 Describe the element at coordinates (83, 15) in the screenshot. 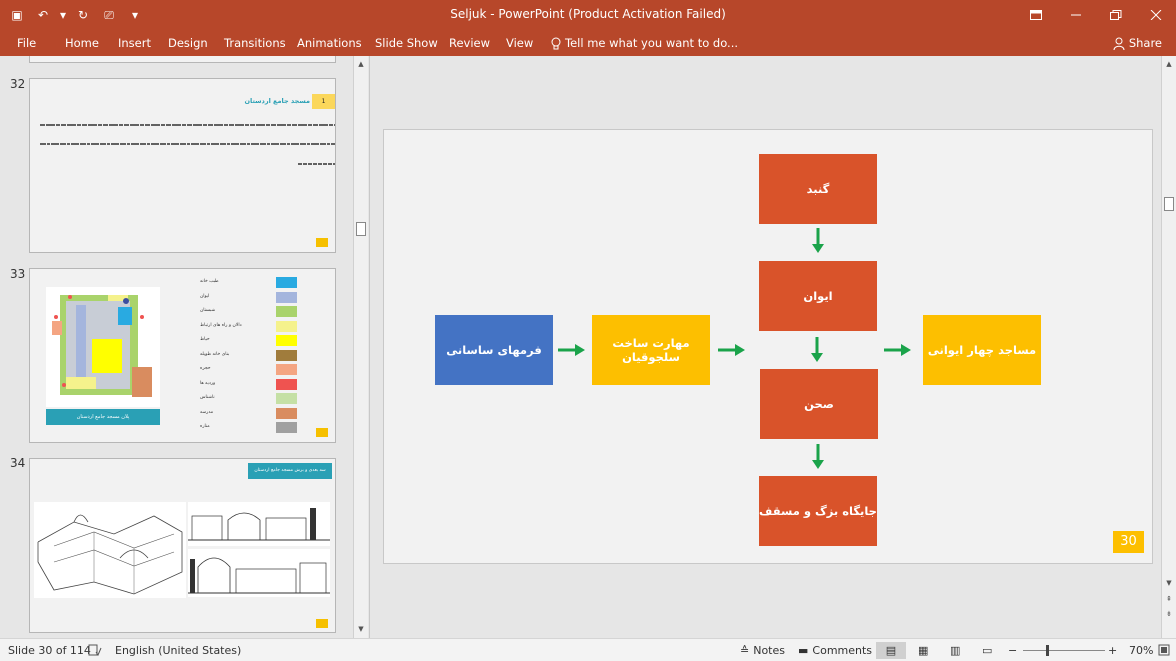

I see `redo-icon: ↻` at that location.